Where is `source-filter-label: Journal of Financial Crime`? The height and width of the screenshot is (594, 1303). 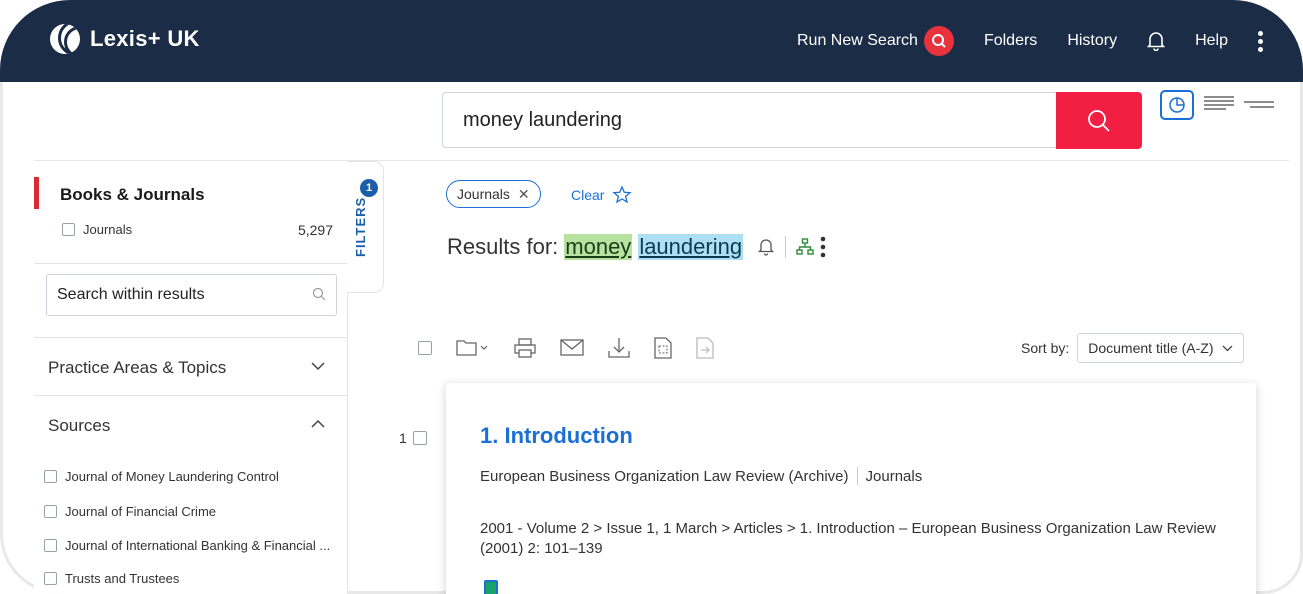 source-filter-label: Journal of Financial Crime is located at coordinates (141, 511).